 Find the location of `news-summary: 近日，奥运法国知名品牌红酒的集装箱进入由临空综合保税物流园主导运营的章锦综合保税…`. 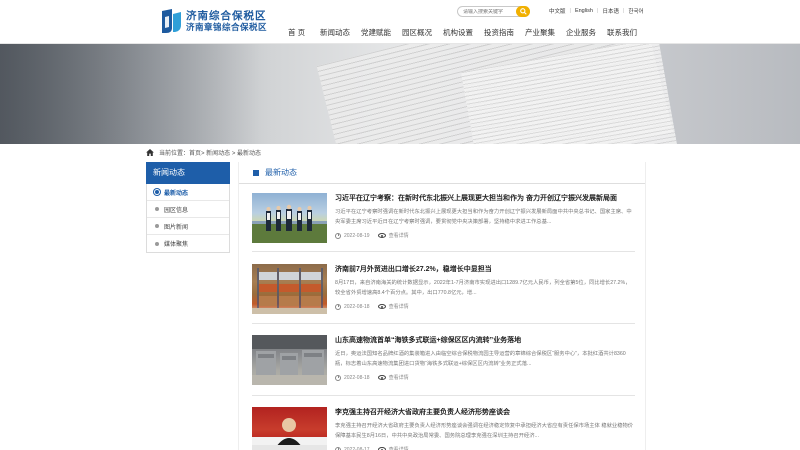

news-summary: 近日，奥运法国知名品牌红酒的集装箱进入由临空综合保税物流园主导运营的章锦综合保税… is located at coordinates (480, 359).